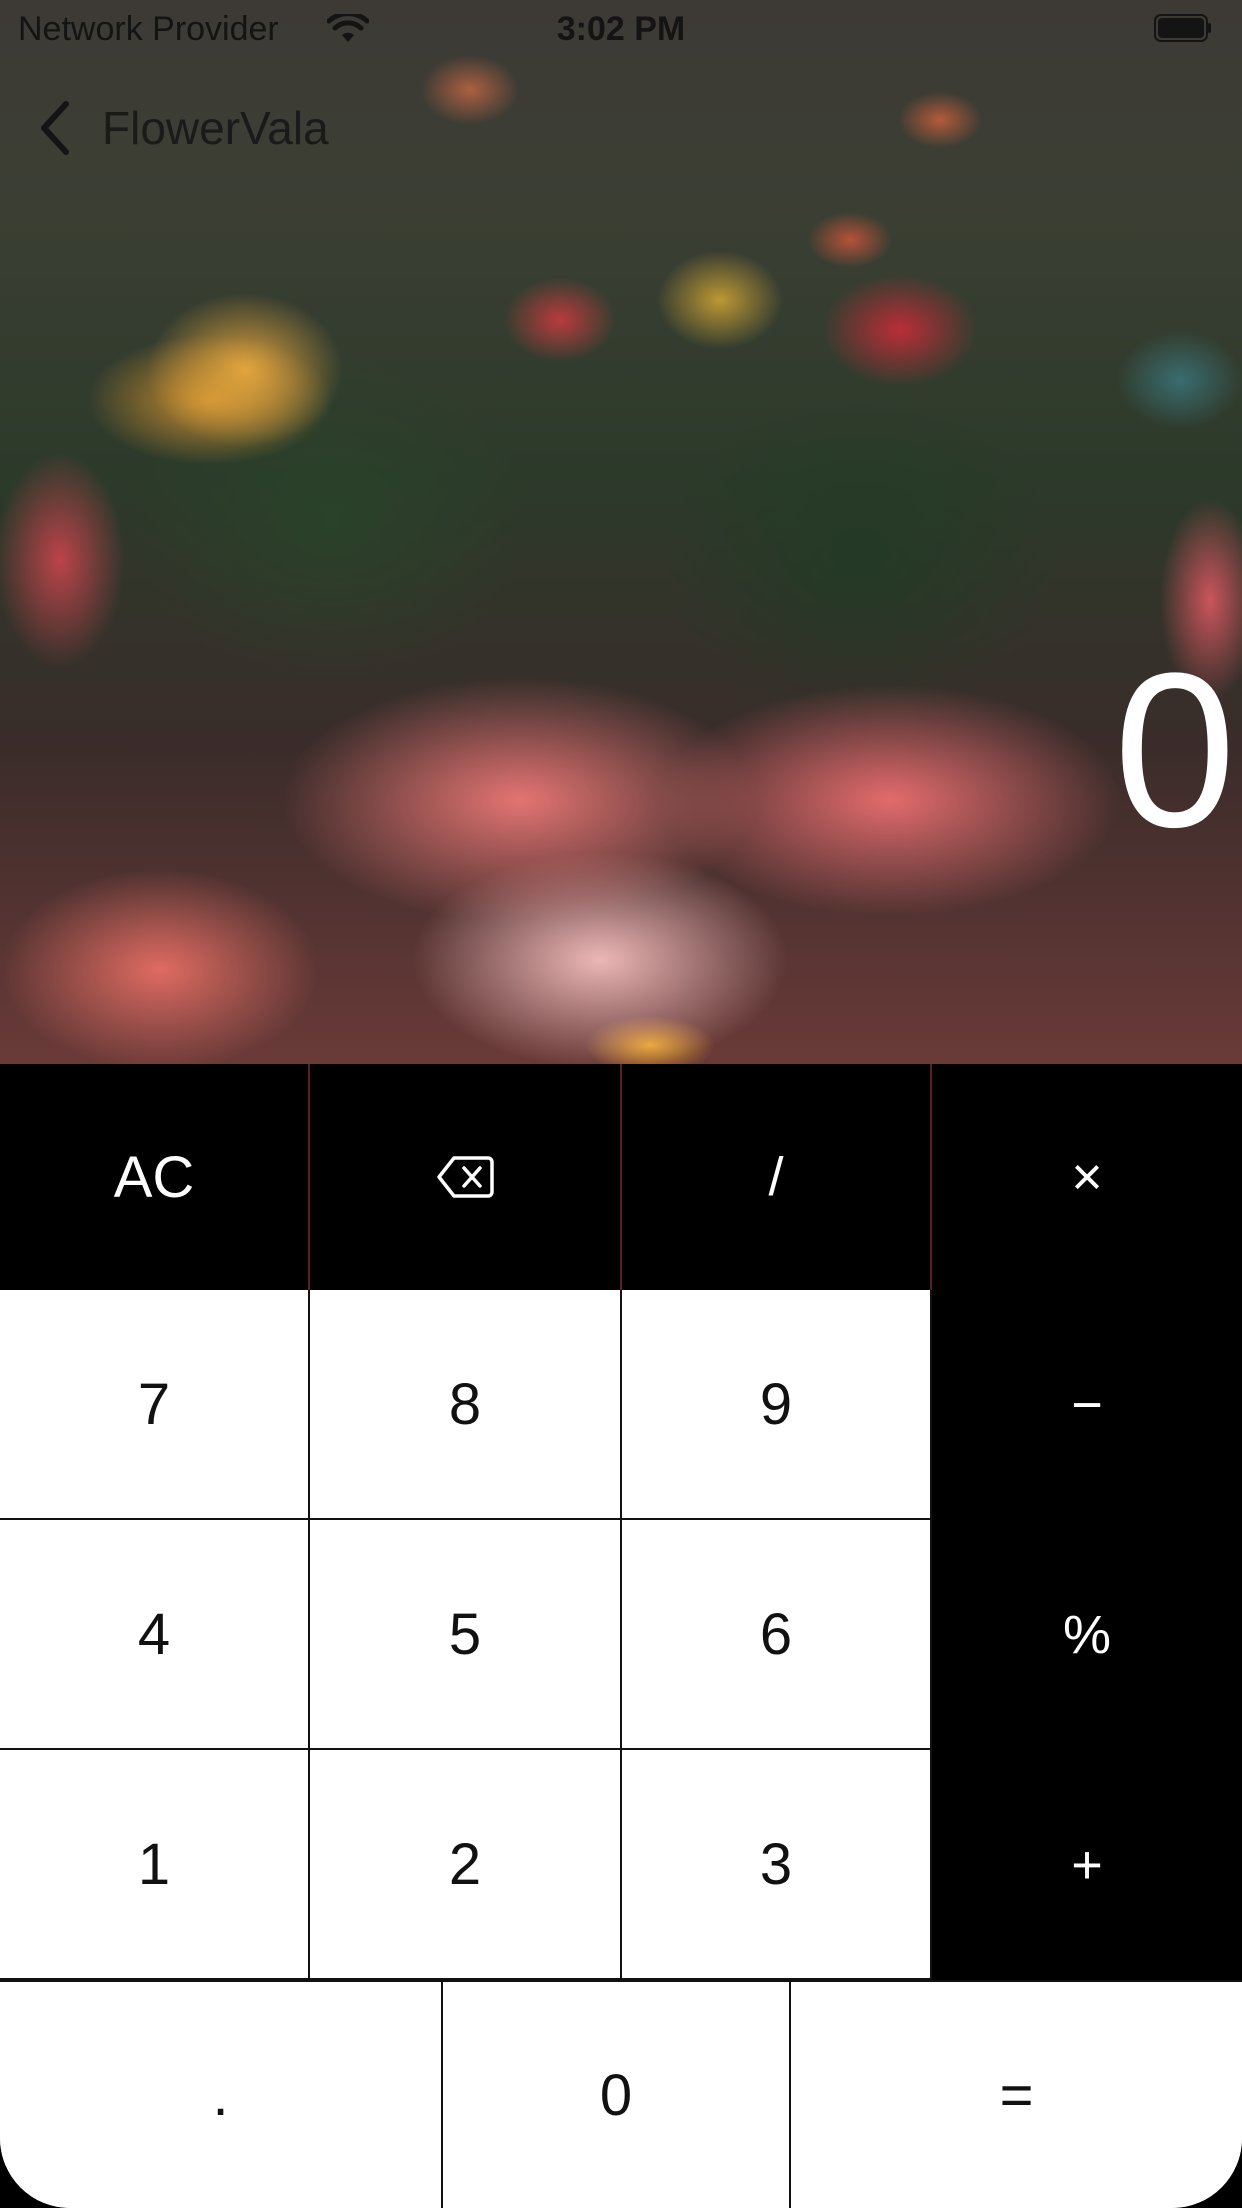 This screenshot has height=2208, width=1242. I want to click on digit-9-button: 9, so click(777, 1405).